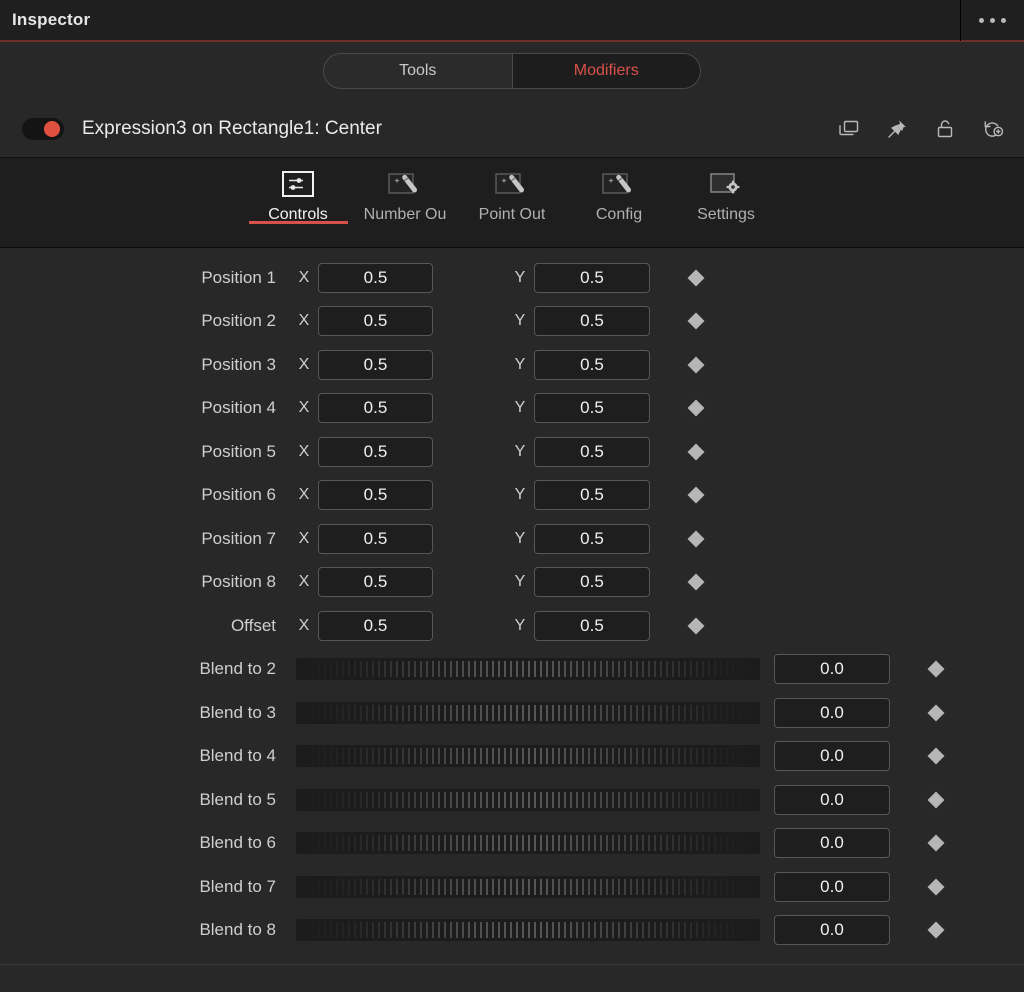 The width and height of the screenshot is (1024, 992). I want to click on param-row-blend-to-2: Blend to 2 0.0, so click(512, 670).